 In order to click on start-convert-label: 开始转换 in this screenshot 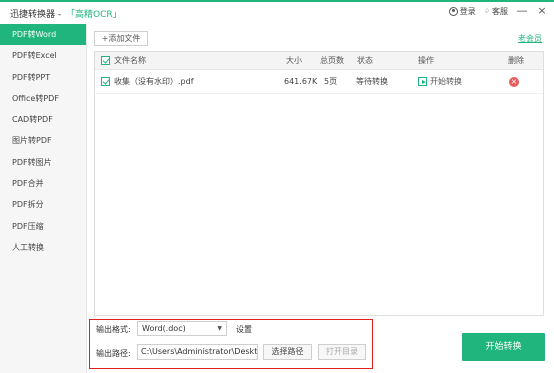, I will do `click(446, 81)`.